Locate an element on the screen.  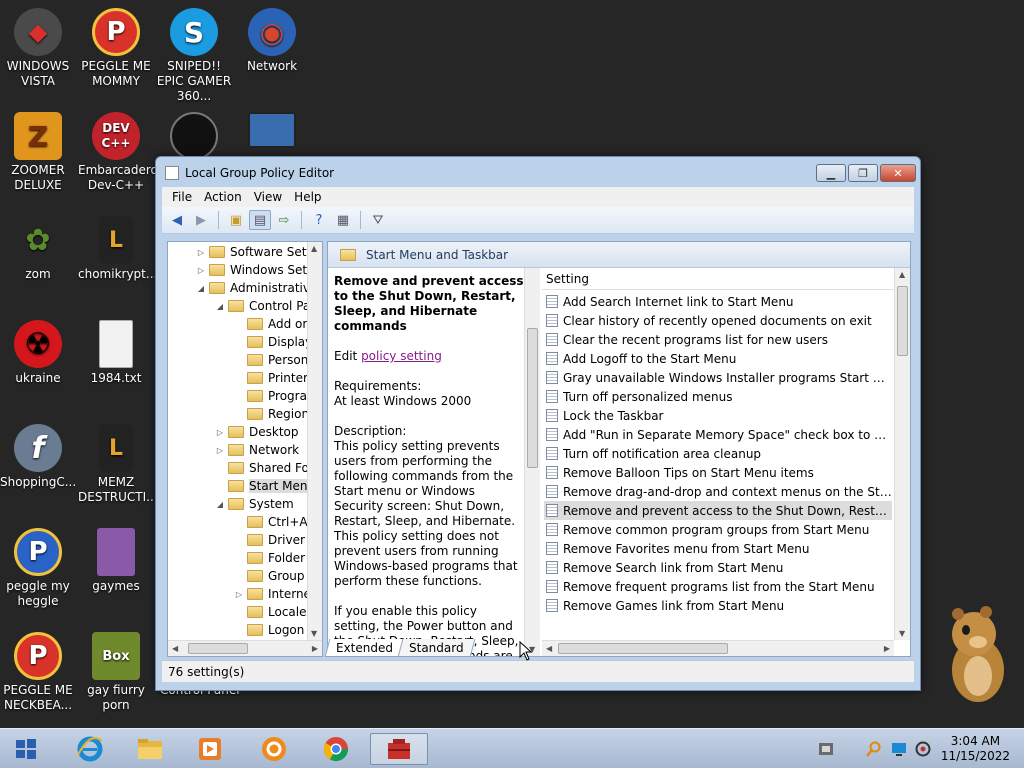
setting-row: Remove Balloon Tips on Start Menu items is located at coordinates (718, 472).